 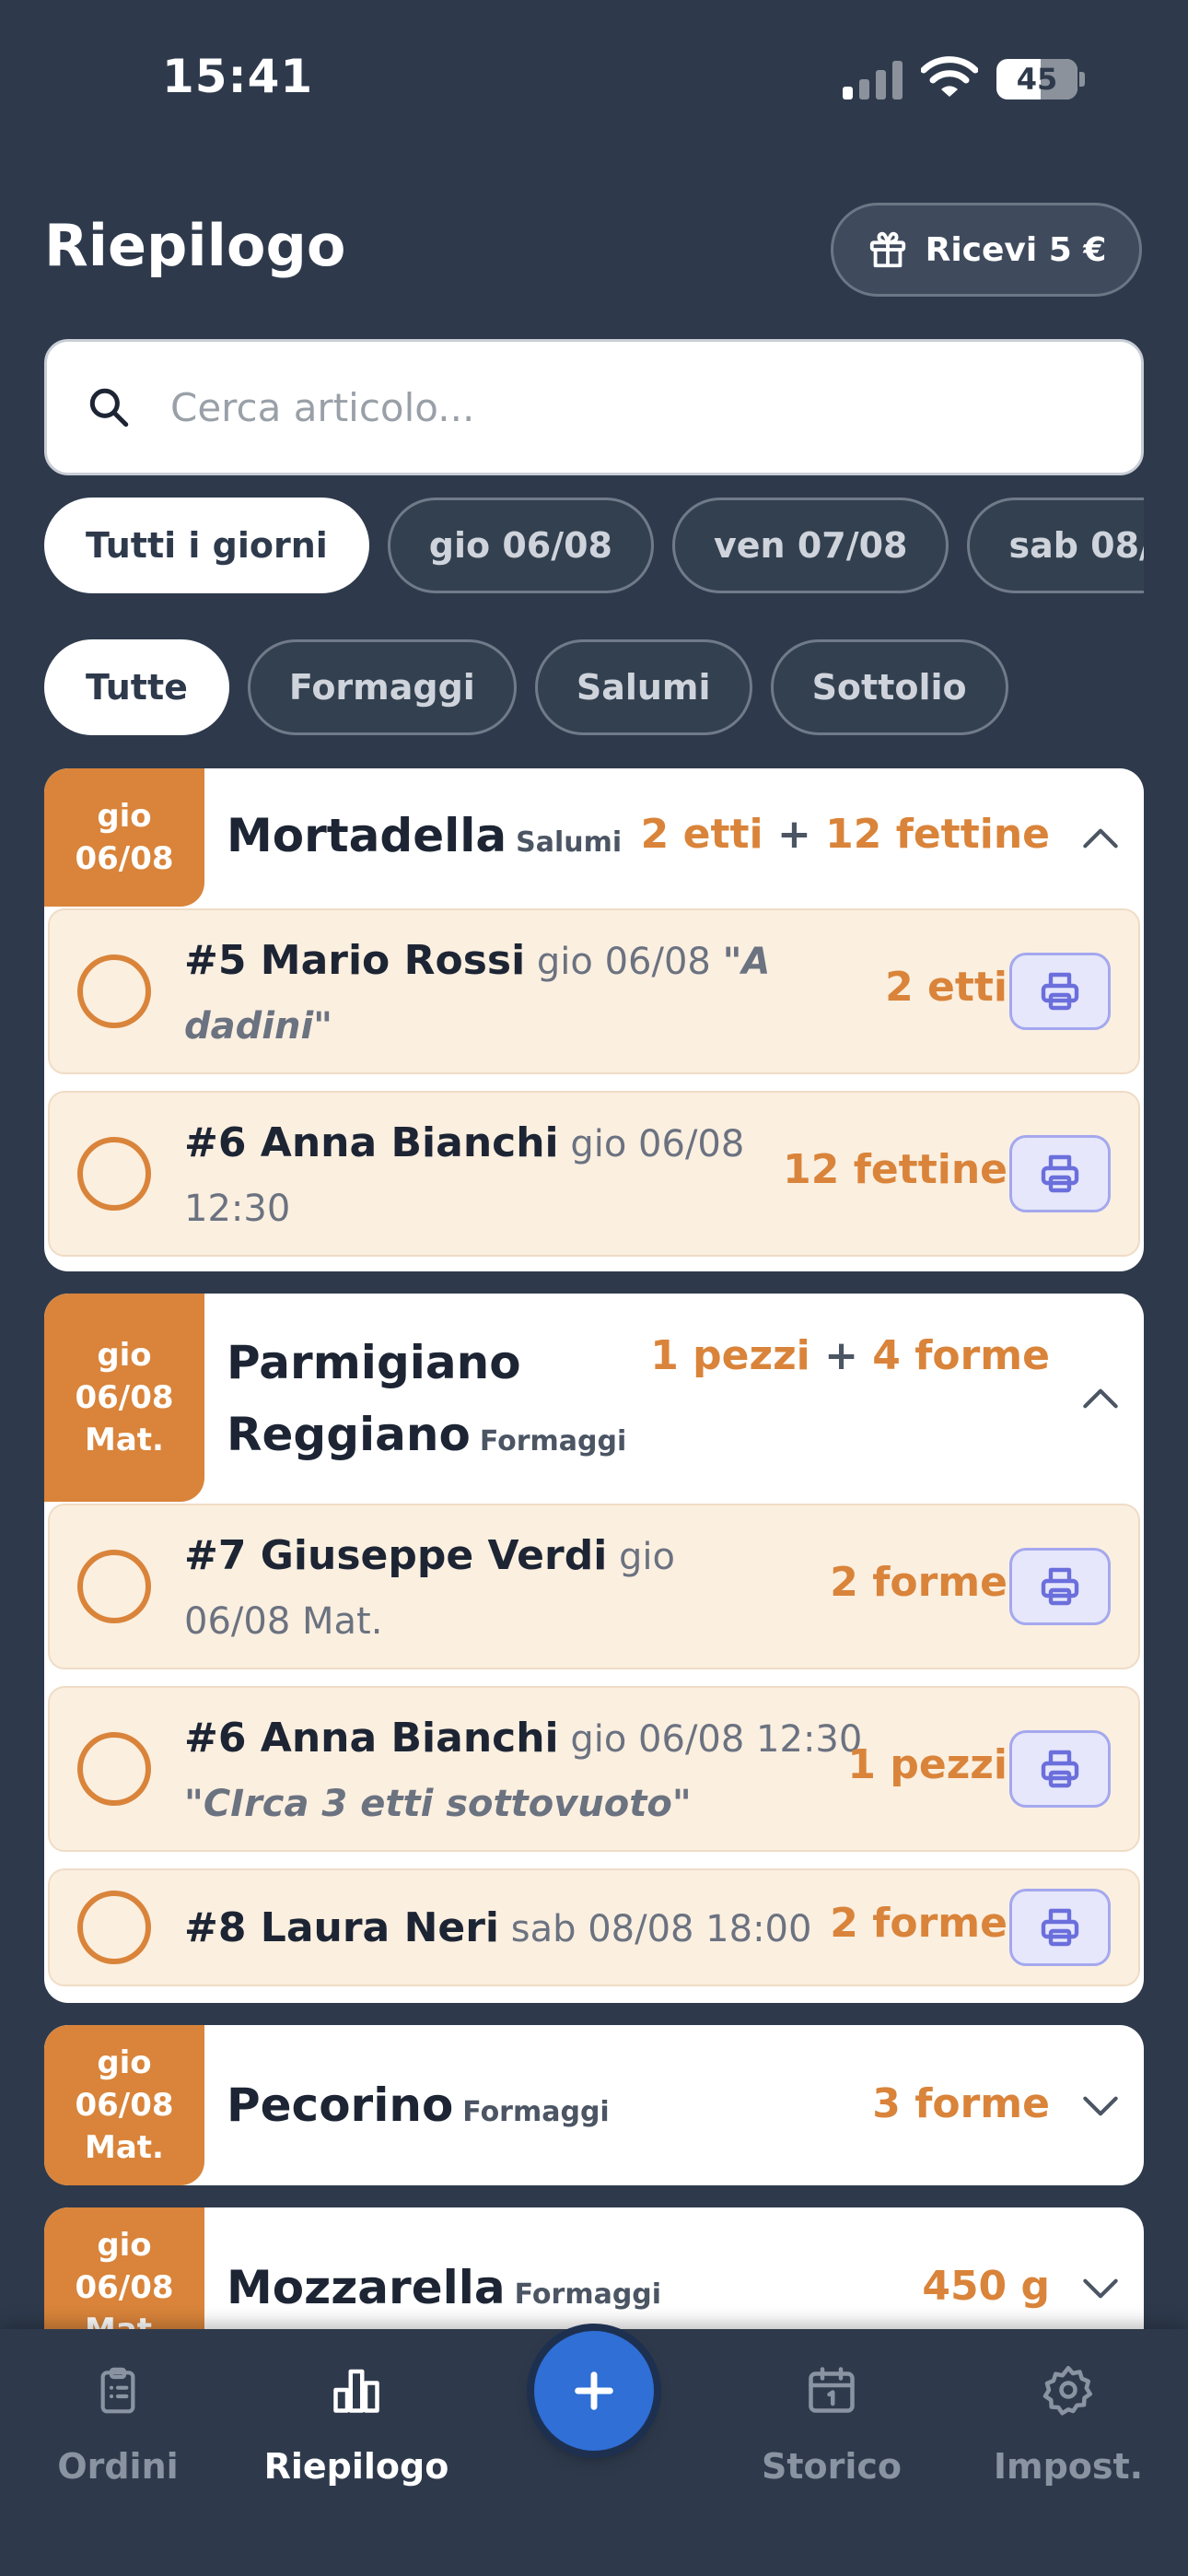 I want to click on tab-ordini: Ordini, so click(x=118, y=2424).